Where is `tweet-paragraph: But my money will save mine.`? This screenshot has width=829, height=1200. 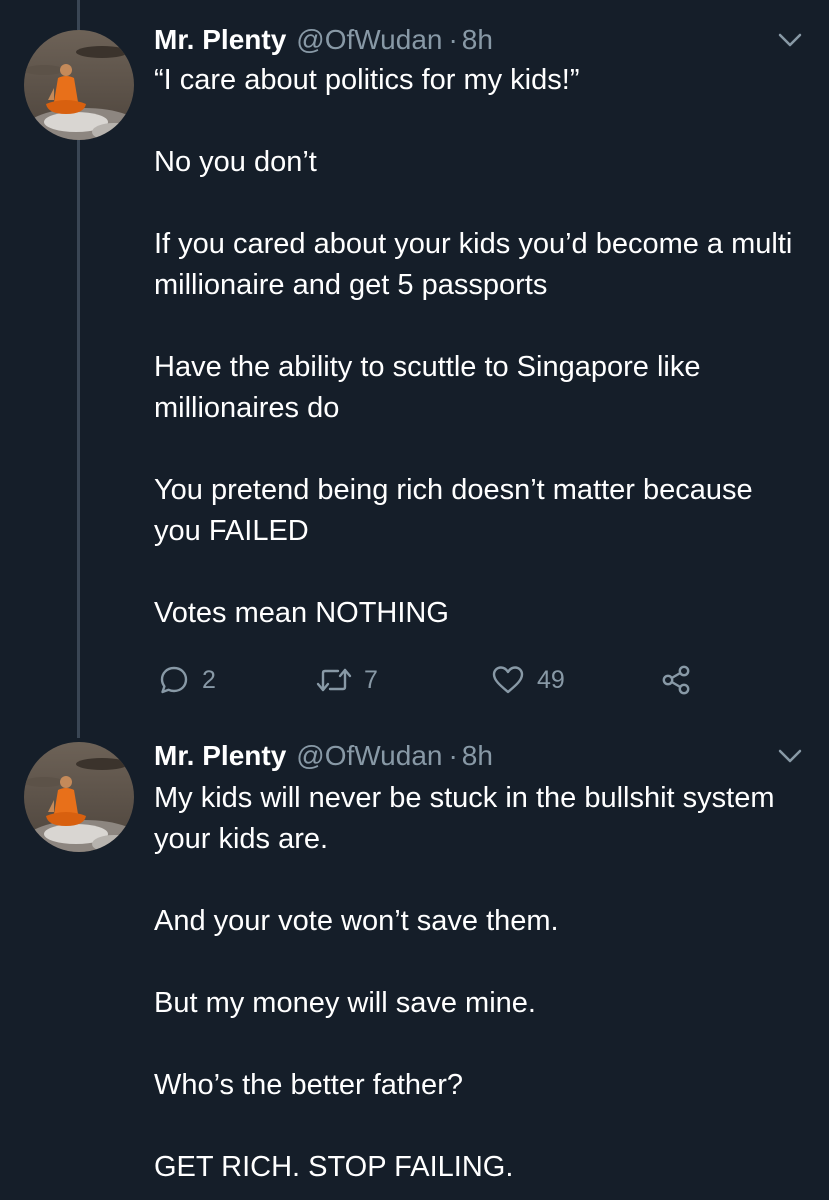 tweet-paragraph: But my money will save mine. is located at coordinates (345, 1003).